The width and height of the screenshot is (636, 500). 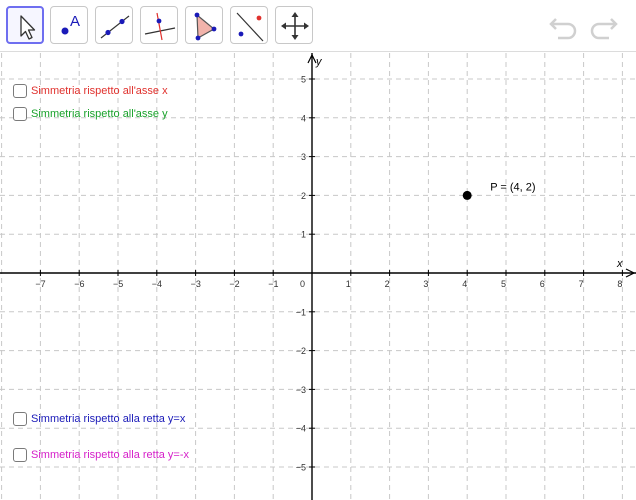 I want to click on polygon-tool-button, so click(x=204, y=25).